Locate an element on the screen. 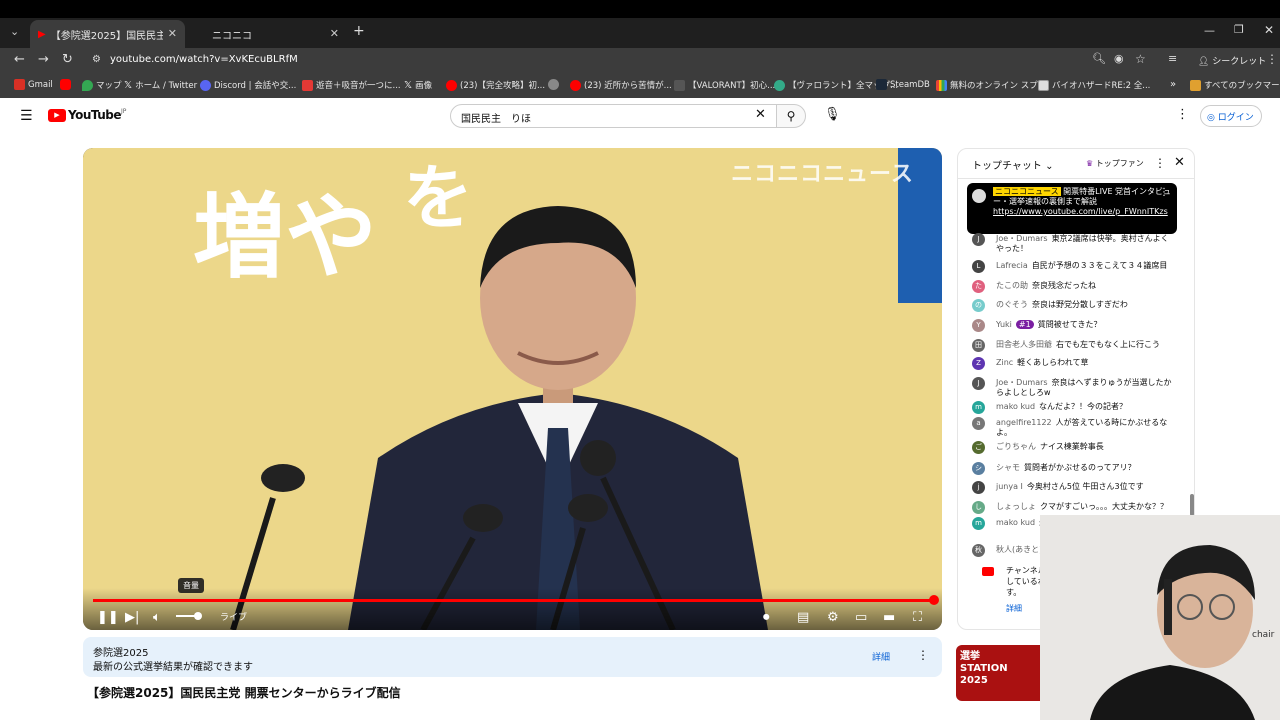 This screenshot has width=1280, height=720. forward-icon: → is located at coordinates (43, 59).